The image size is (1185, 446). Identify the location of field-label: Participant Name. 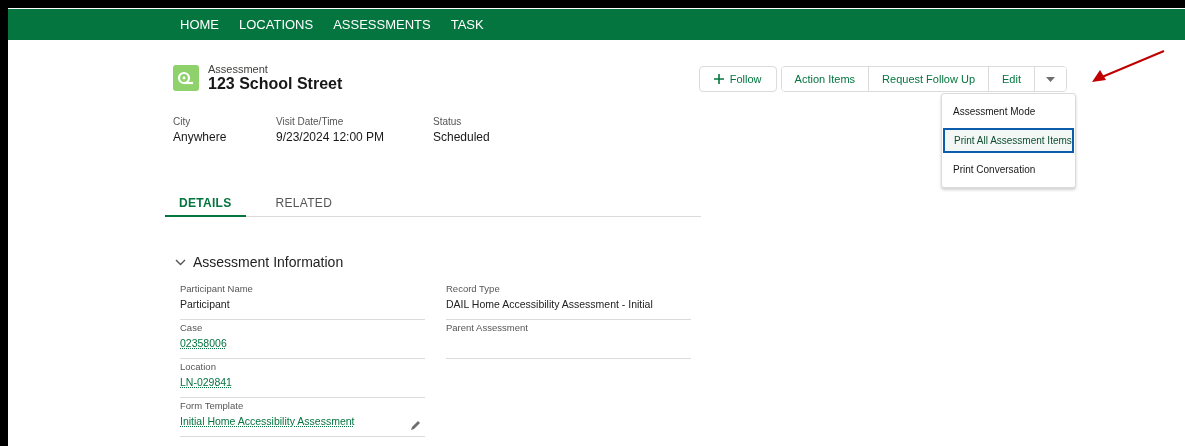
(217, 288).